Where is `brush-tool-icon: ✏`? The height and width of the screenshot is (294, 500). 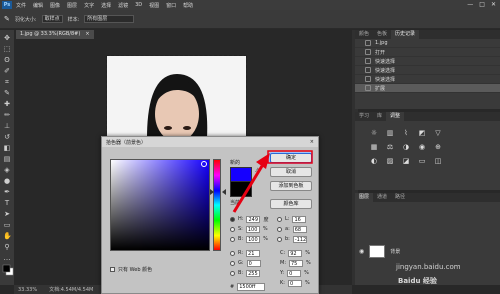 brush-tool-icon: ✏ is located at coordinates (7, 115).